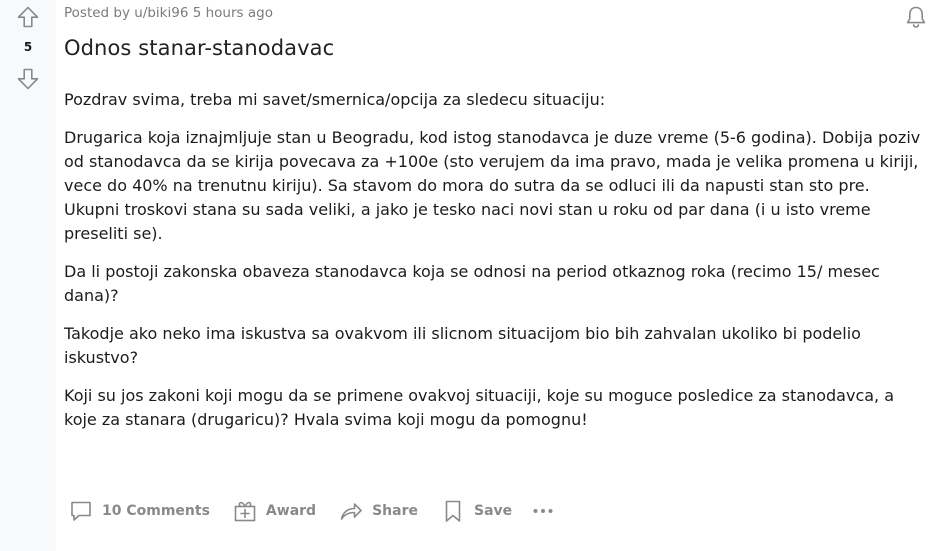 Image resolution: width=940 pixels, height=551 pixels. I want to click on share-button: Share, so click(378, 511).